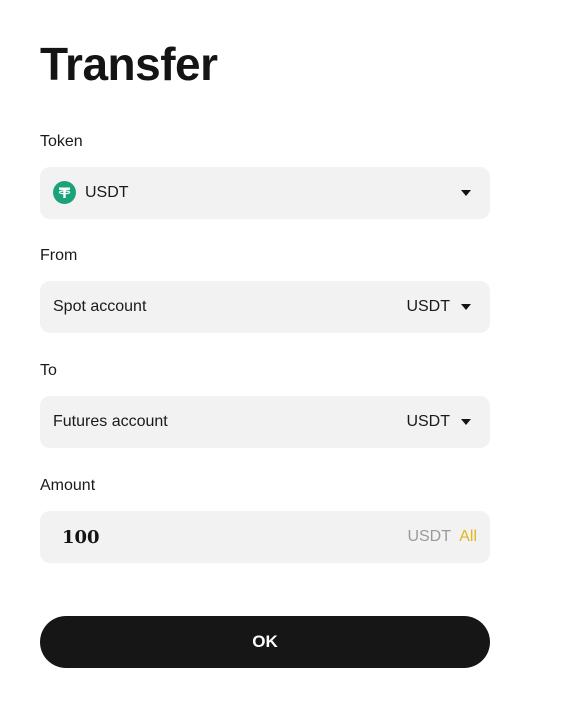 The image size is (566, 717). Describe the element at coordinates (61, 141) in the screenshot. I see `token-label: Token` at that location.